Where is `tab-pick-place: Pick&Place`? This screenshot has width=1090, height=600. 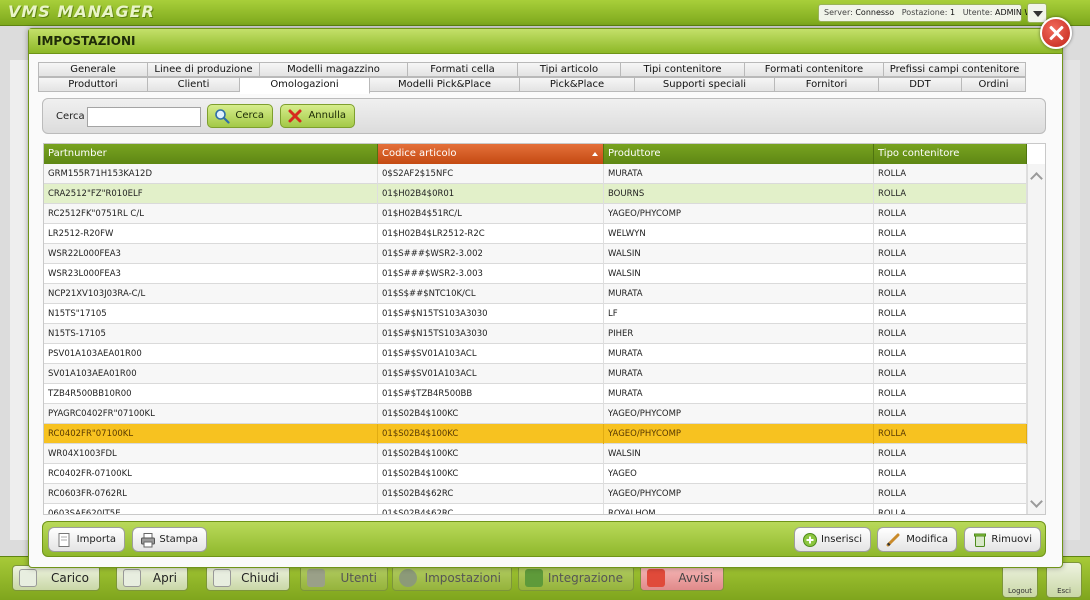 tab-pick-place: Pick&Place is located at coordinates (577, 84).